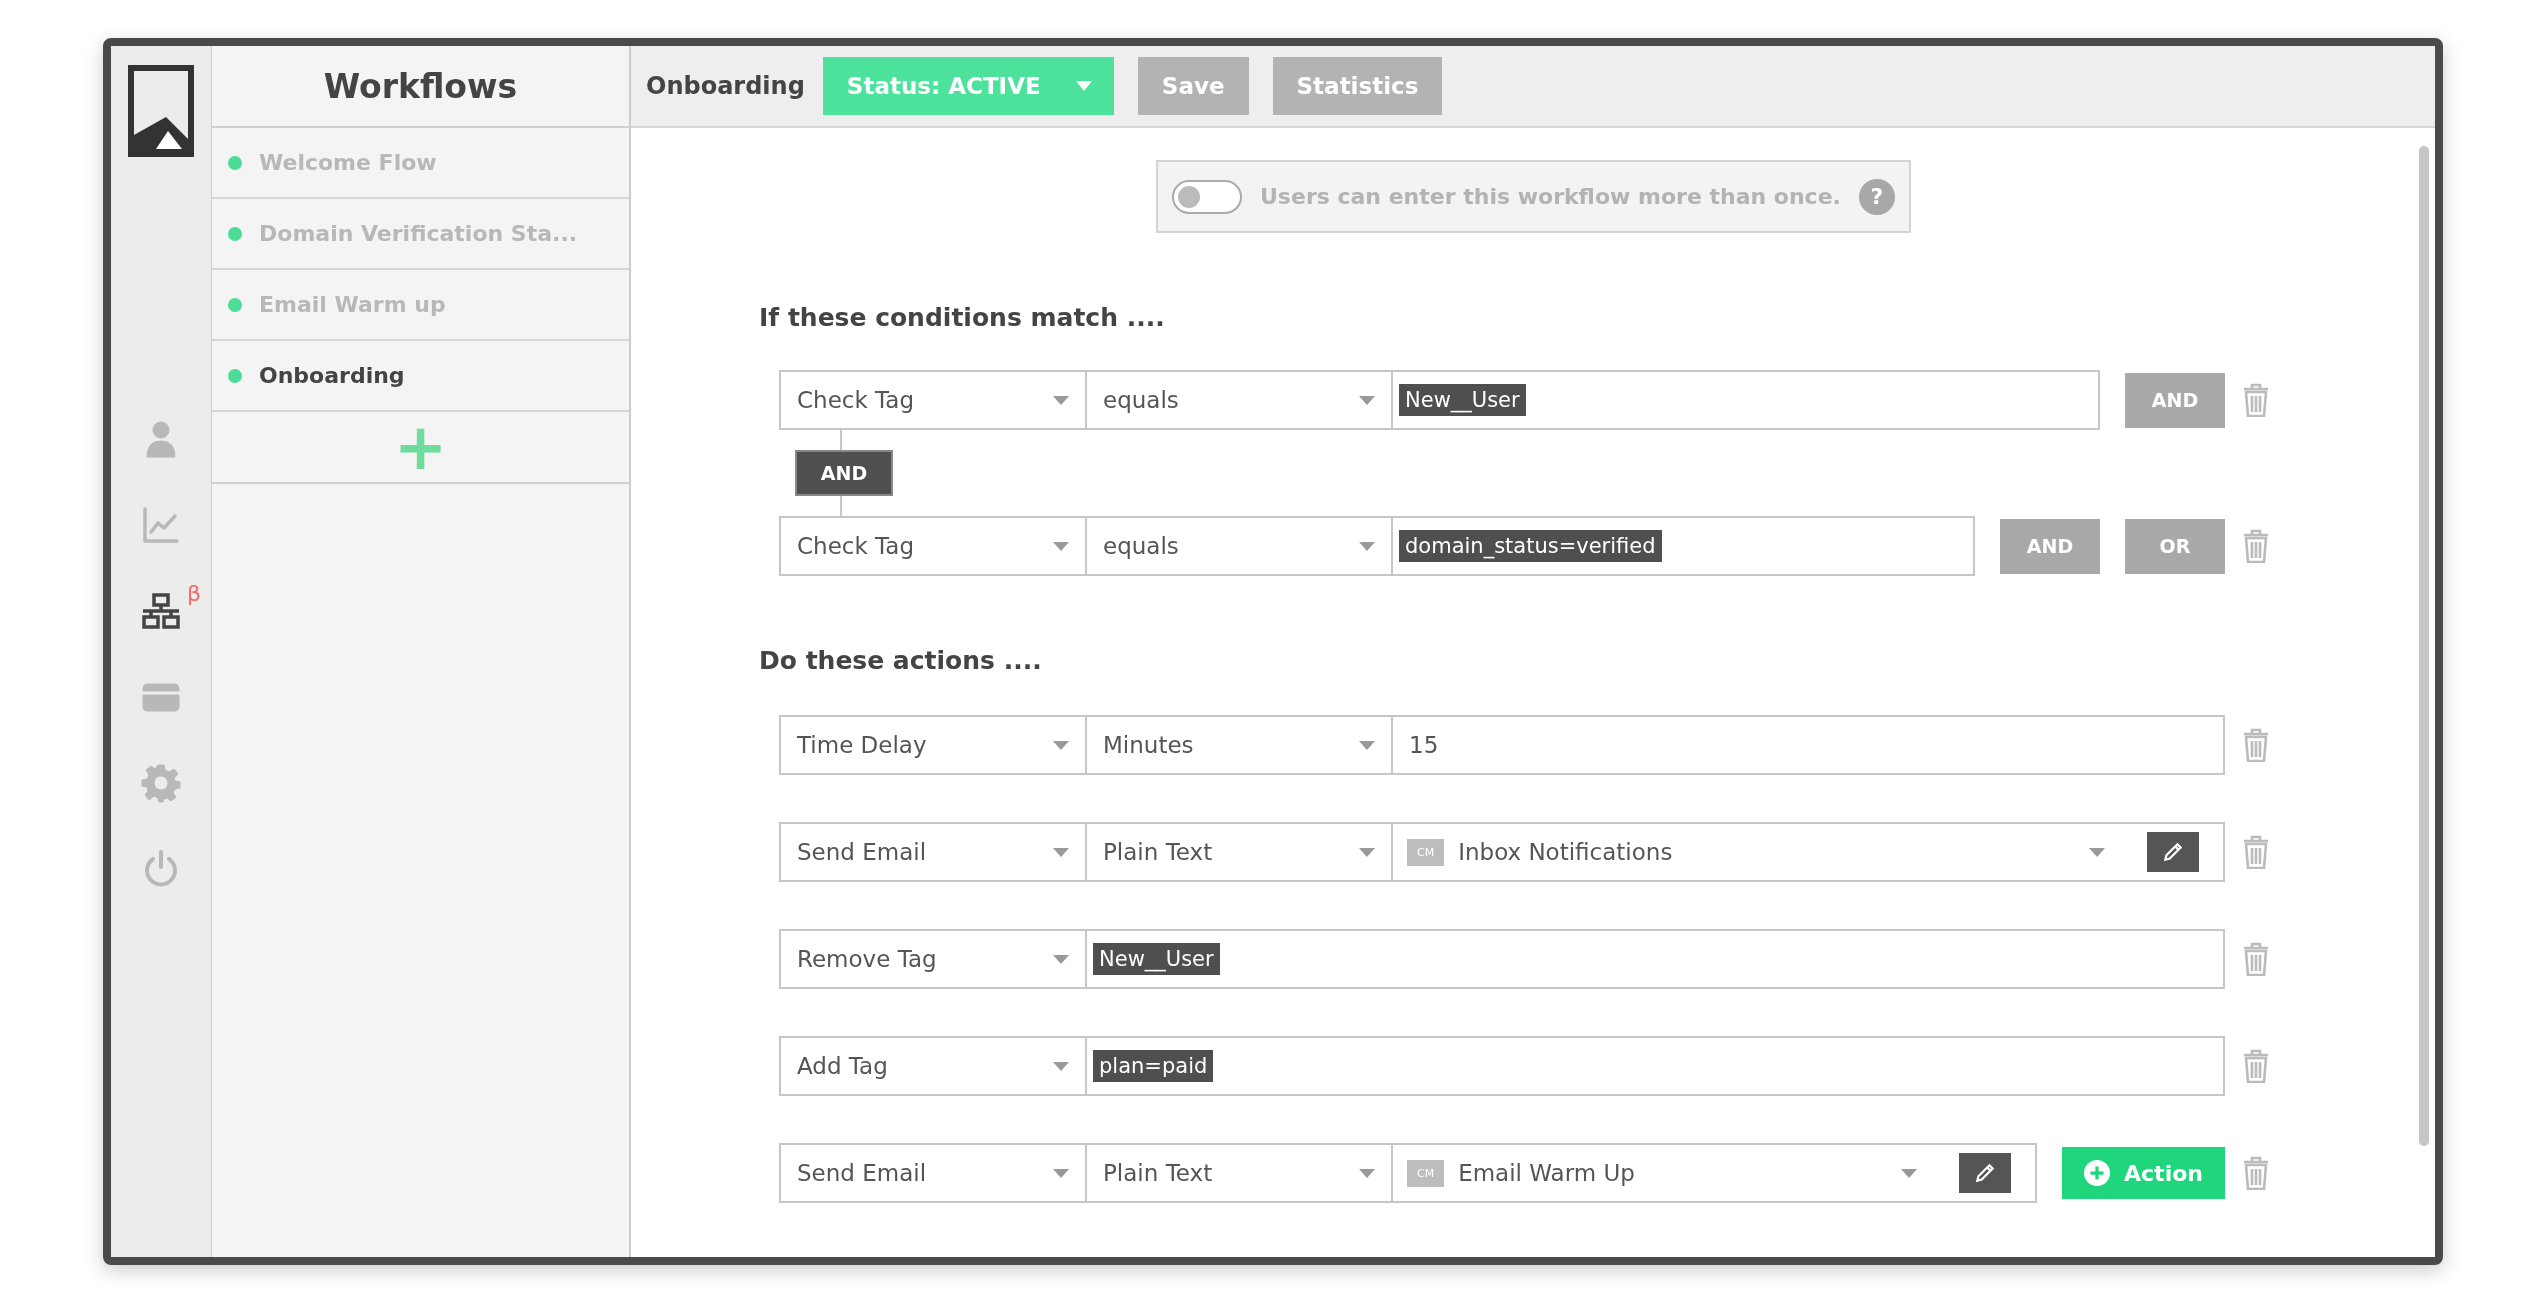  Describe the element at coordinates (1550, 196) in the screenshot. I see `option-label: Users can enter this workflow more than once.` at that location.